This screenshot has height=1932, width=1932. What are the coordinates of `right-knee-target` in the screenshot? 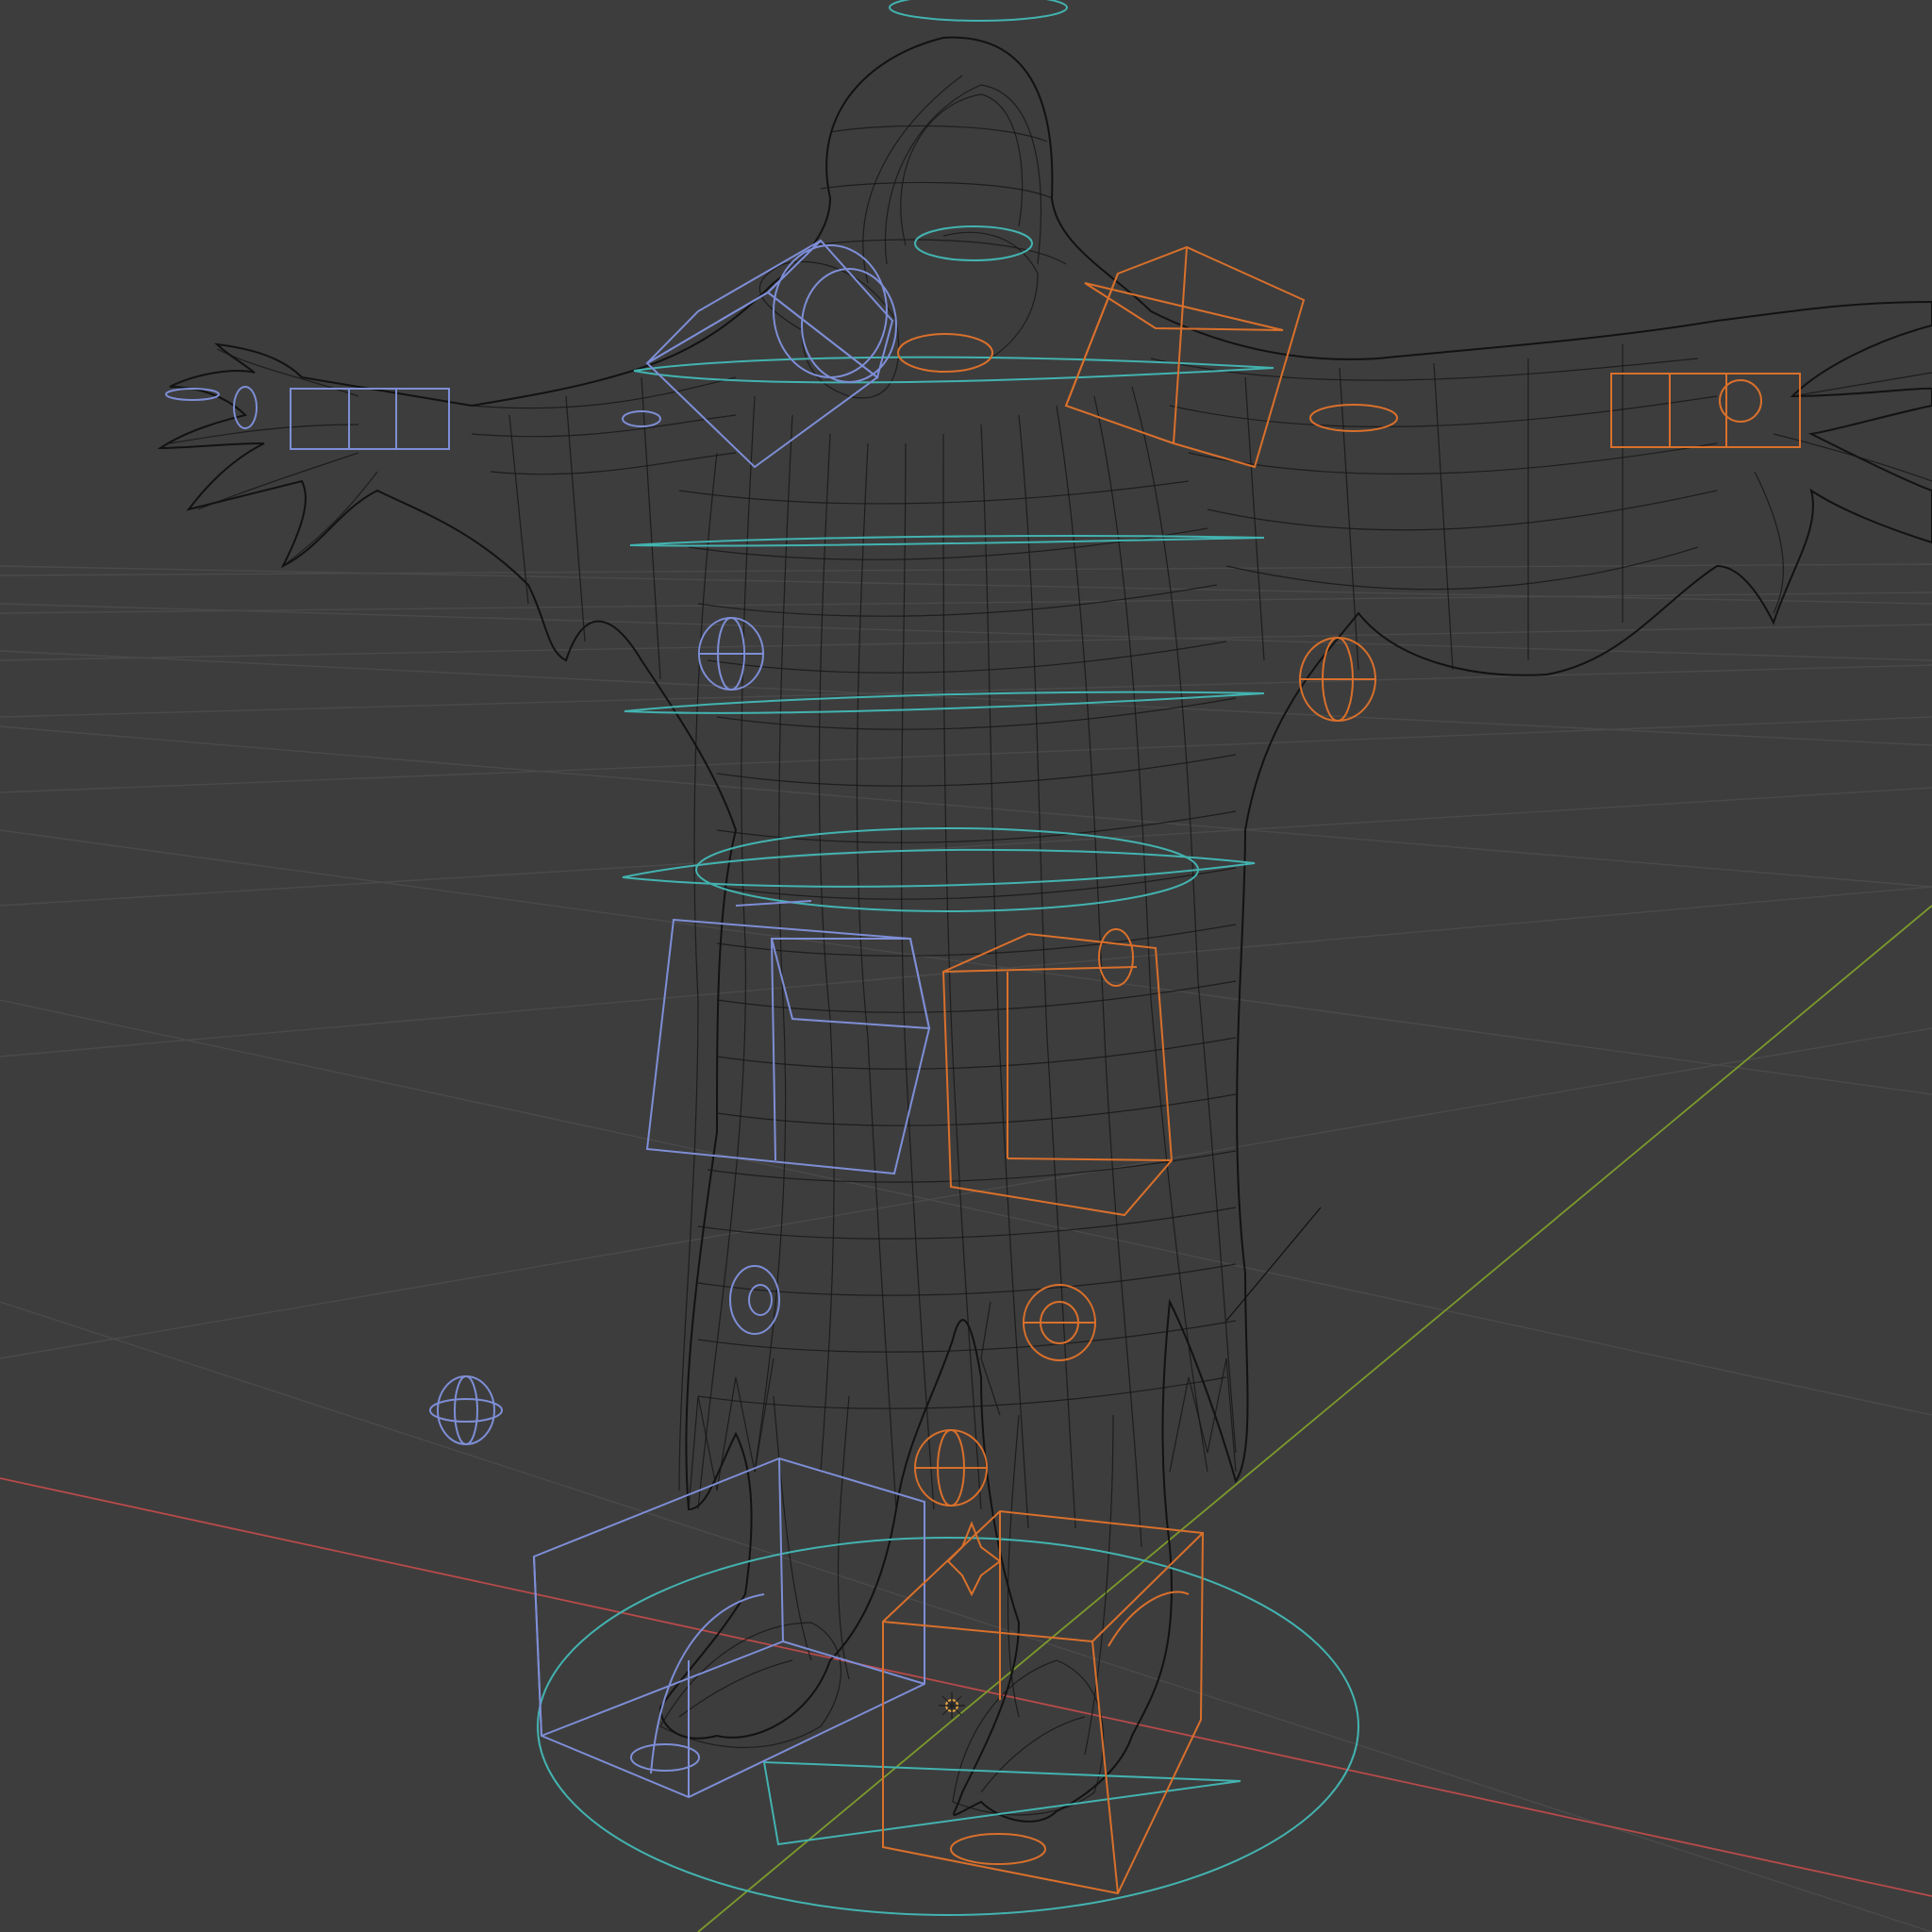 It's located at (951, 1468).